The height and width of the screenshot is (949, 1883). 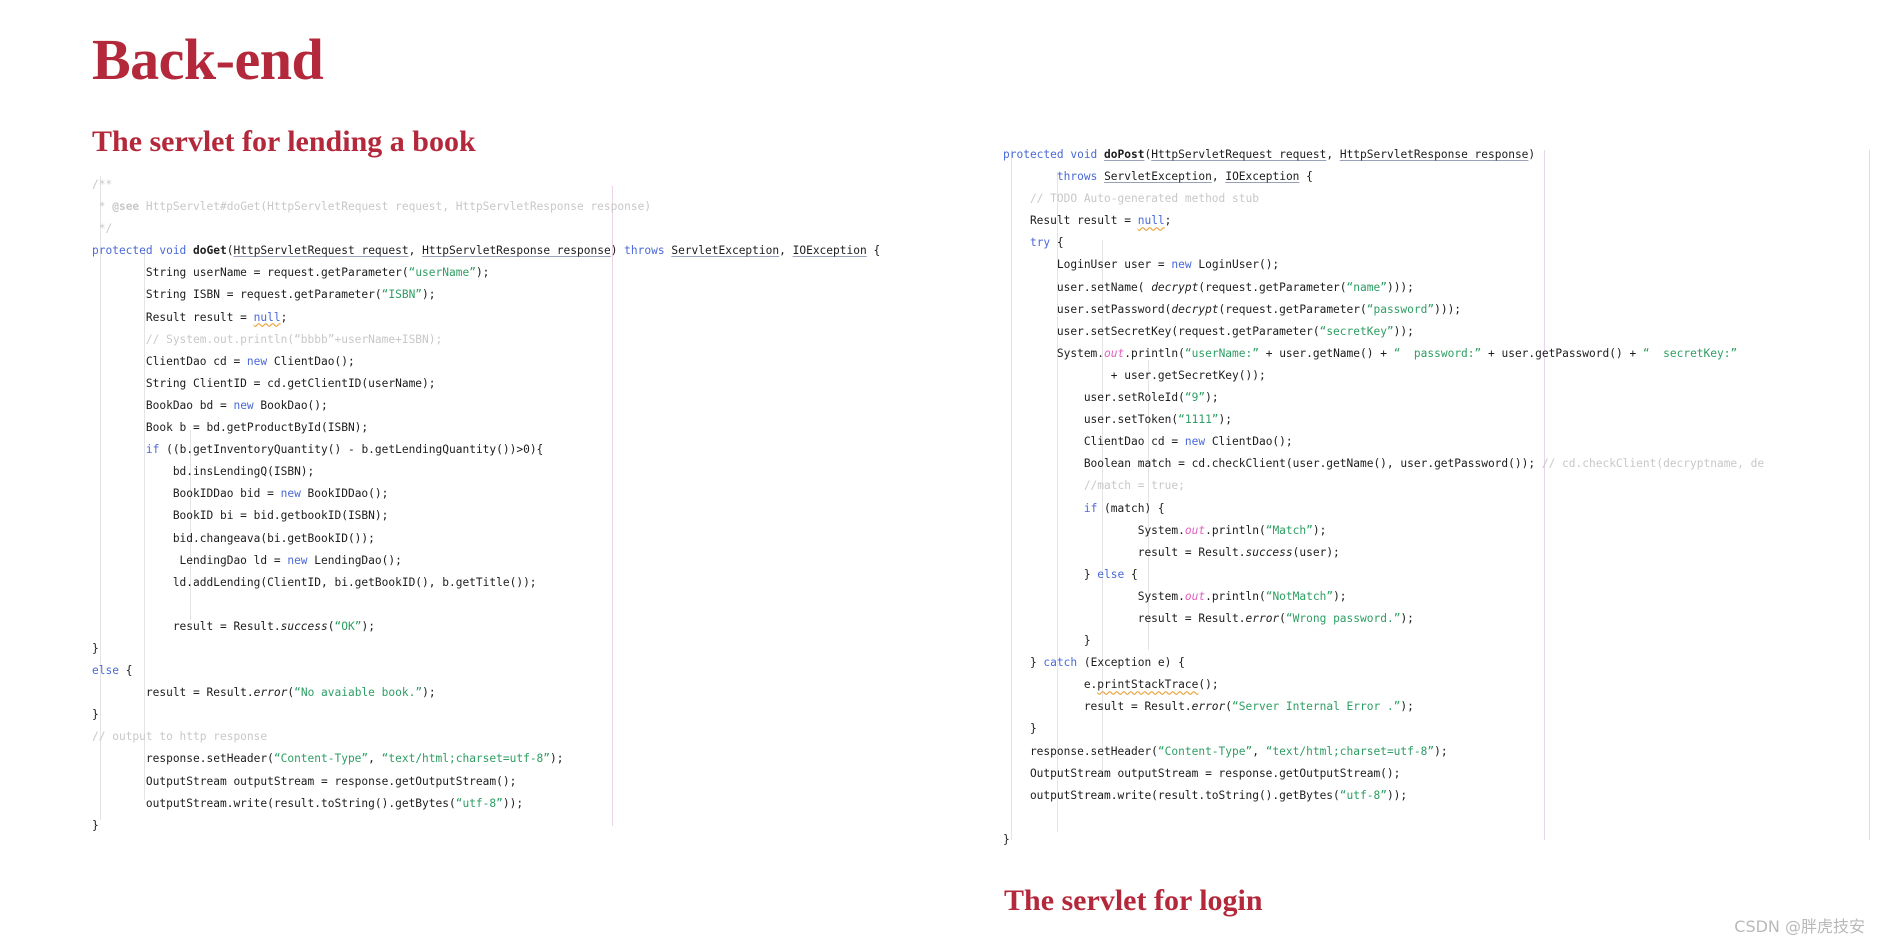 I want to click on code-line: e.printStackTrace();, so click(x=1111, y=685).